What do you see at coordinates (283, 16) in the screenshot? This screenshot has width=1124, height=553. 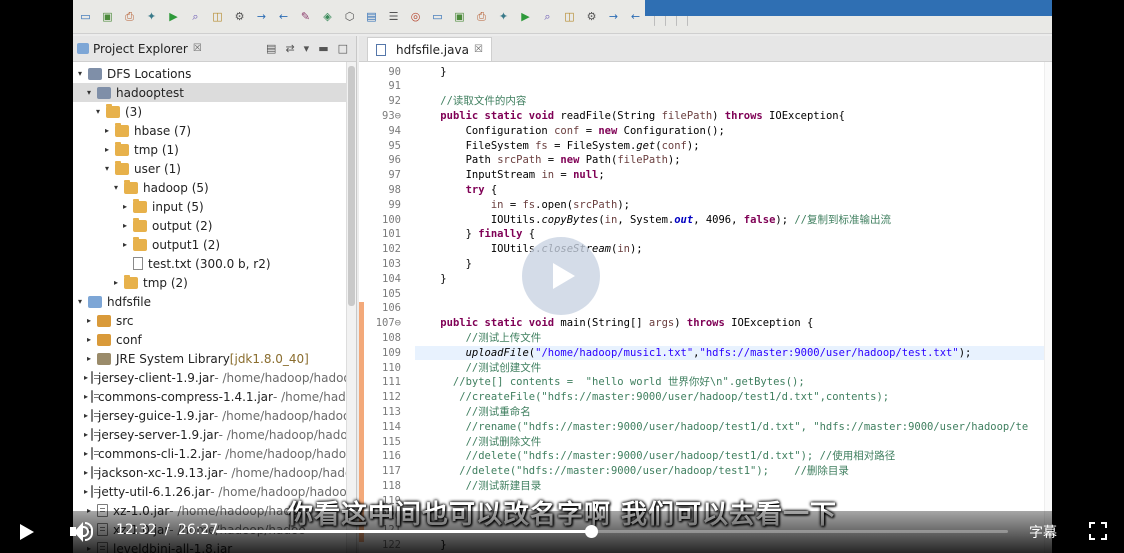 I see `next-icon: ←` at bounding box center [283, 16].